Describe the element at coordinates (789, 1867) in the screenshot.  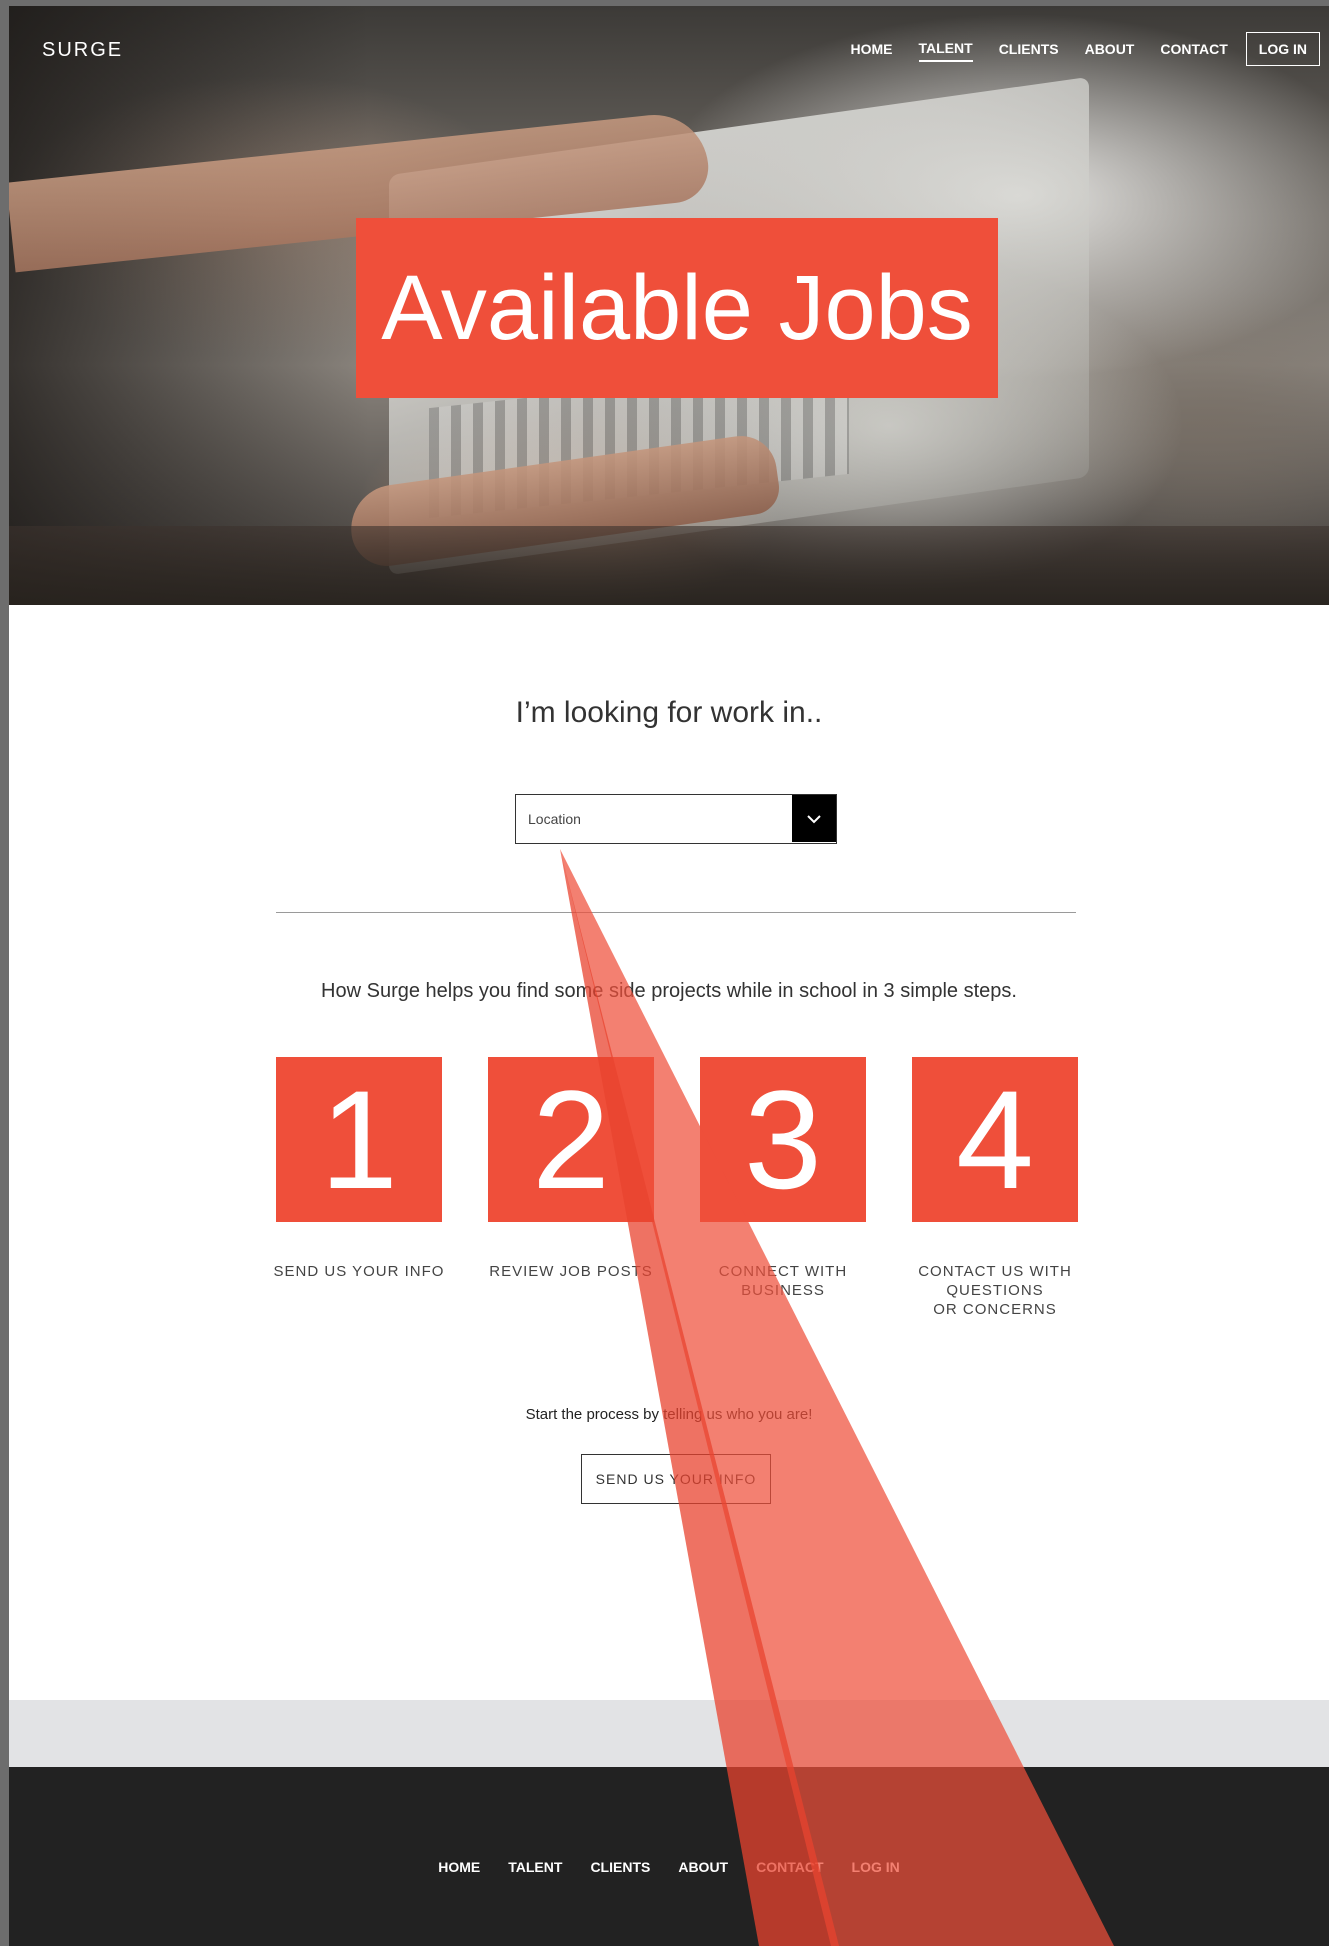
I see `footer-nav-contact: CONTACT` at that location.